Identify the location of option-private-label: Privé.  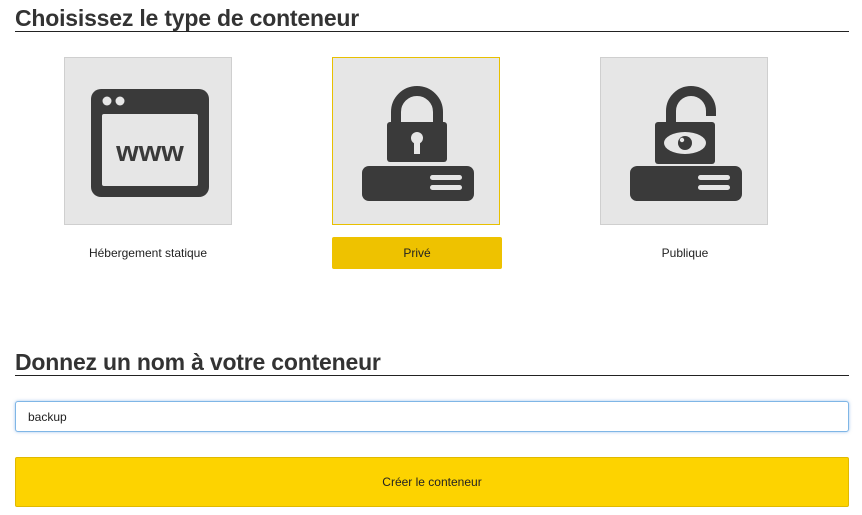
(417, 253).